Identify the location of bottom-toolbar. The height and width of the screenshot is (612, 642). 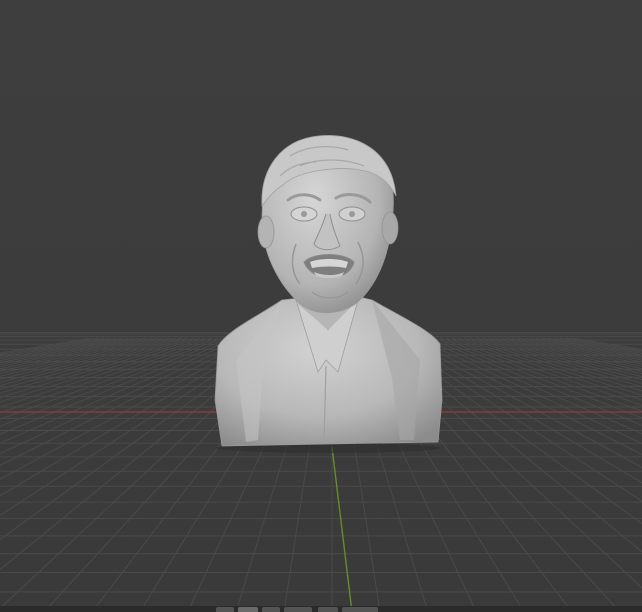
(321, 609).